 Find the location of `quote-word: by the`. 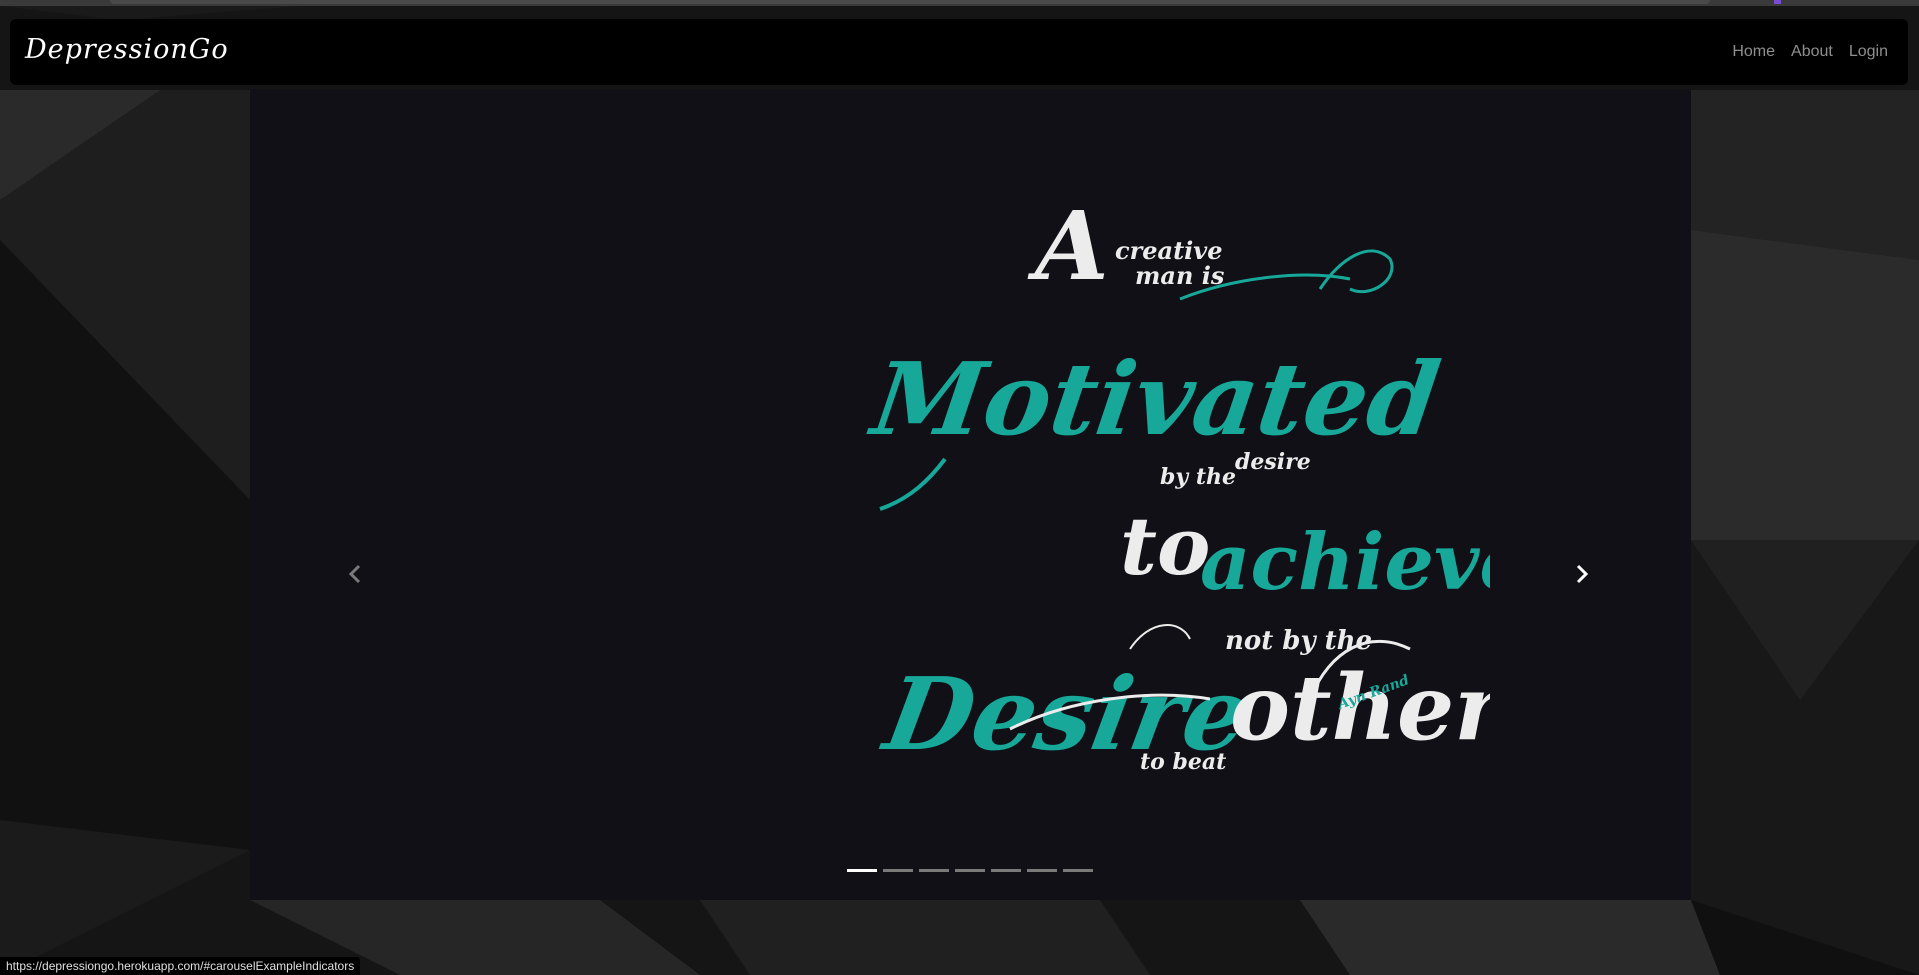

quote-word: by the is located at coordinates (1198, 477).